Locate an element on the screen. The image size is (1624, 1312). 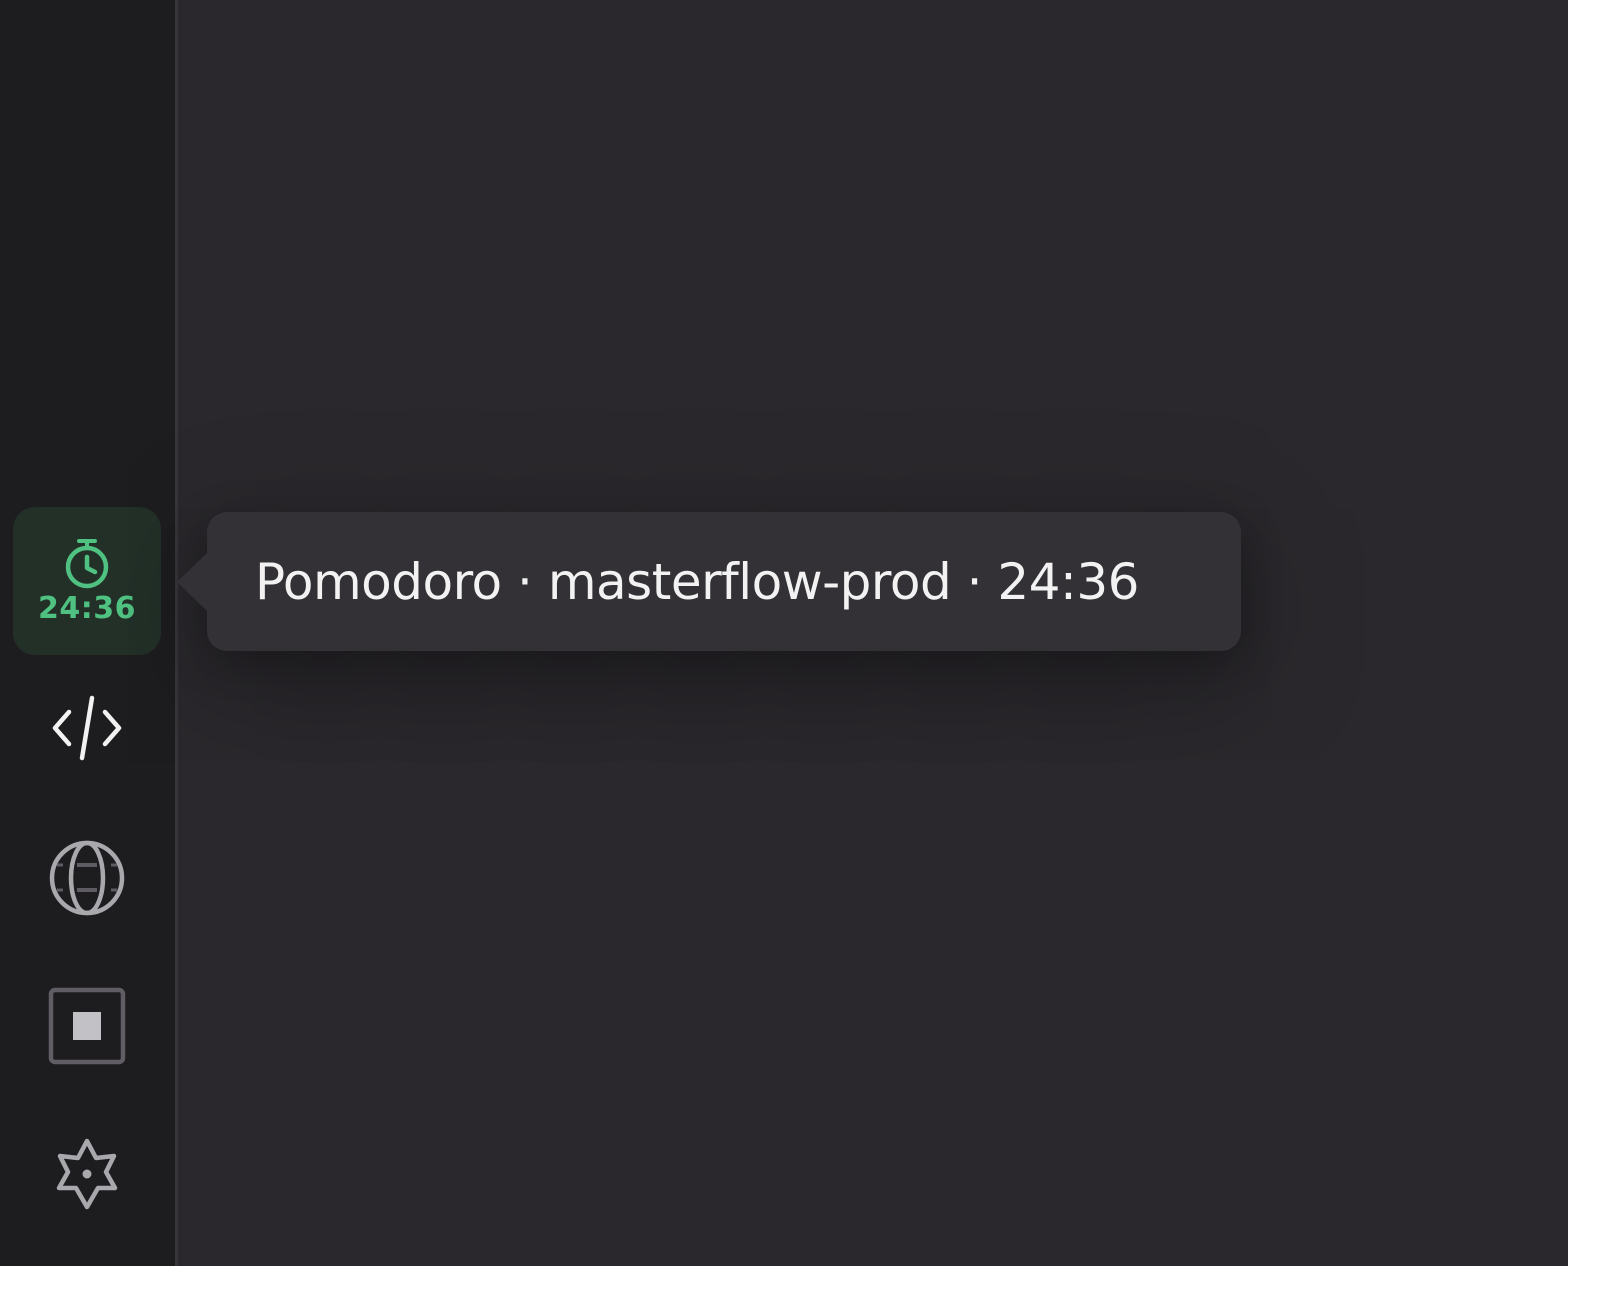
code-button is located at coordinates (87, 728).